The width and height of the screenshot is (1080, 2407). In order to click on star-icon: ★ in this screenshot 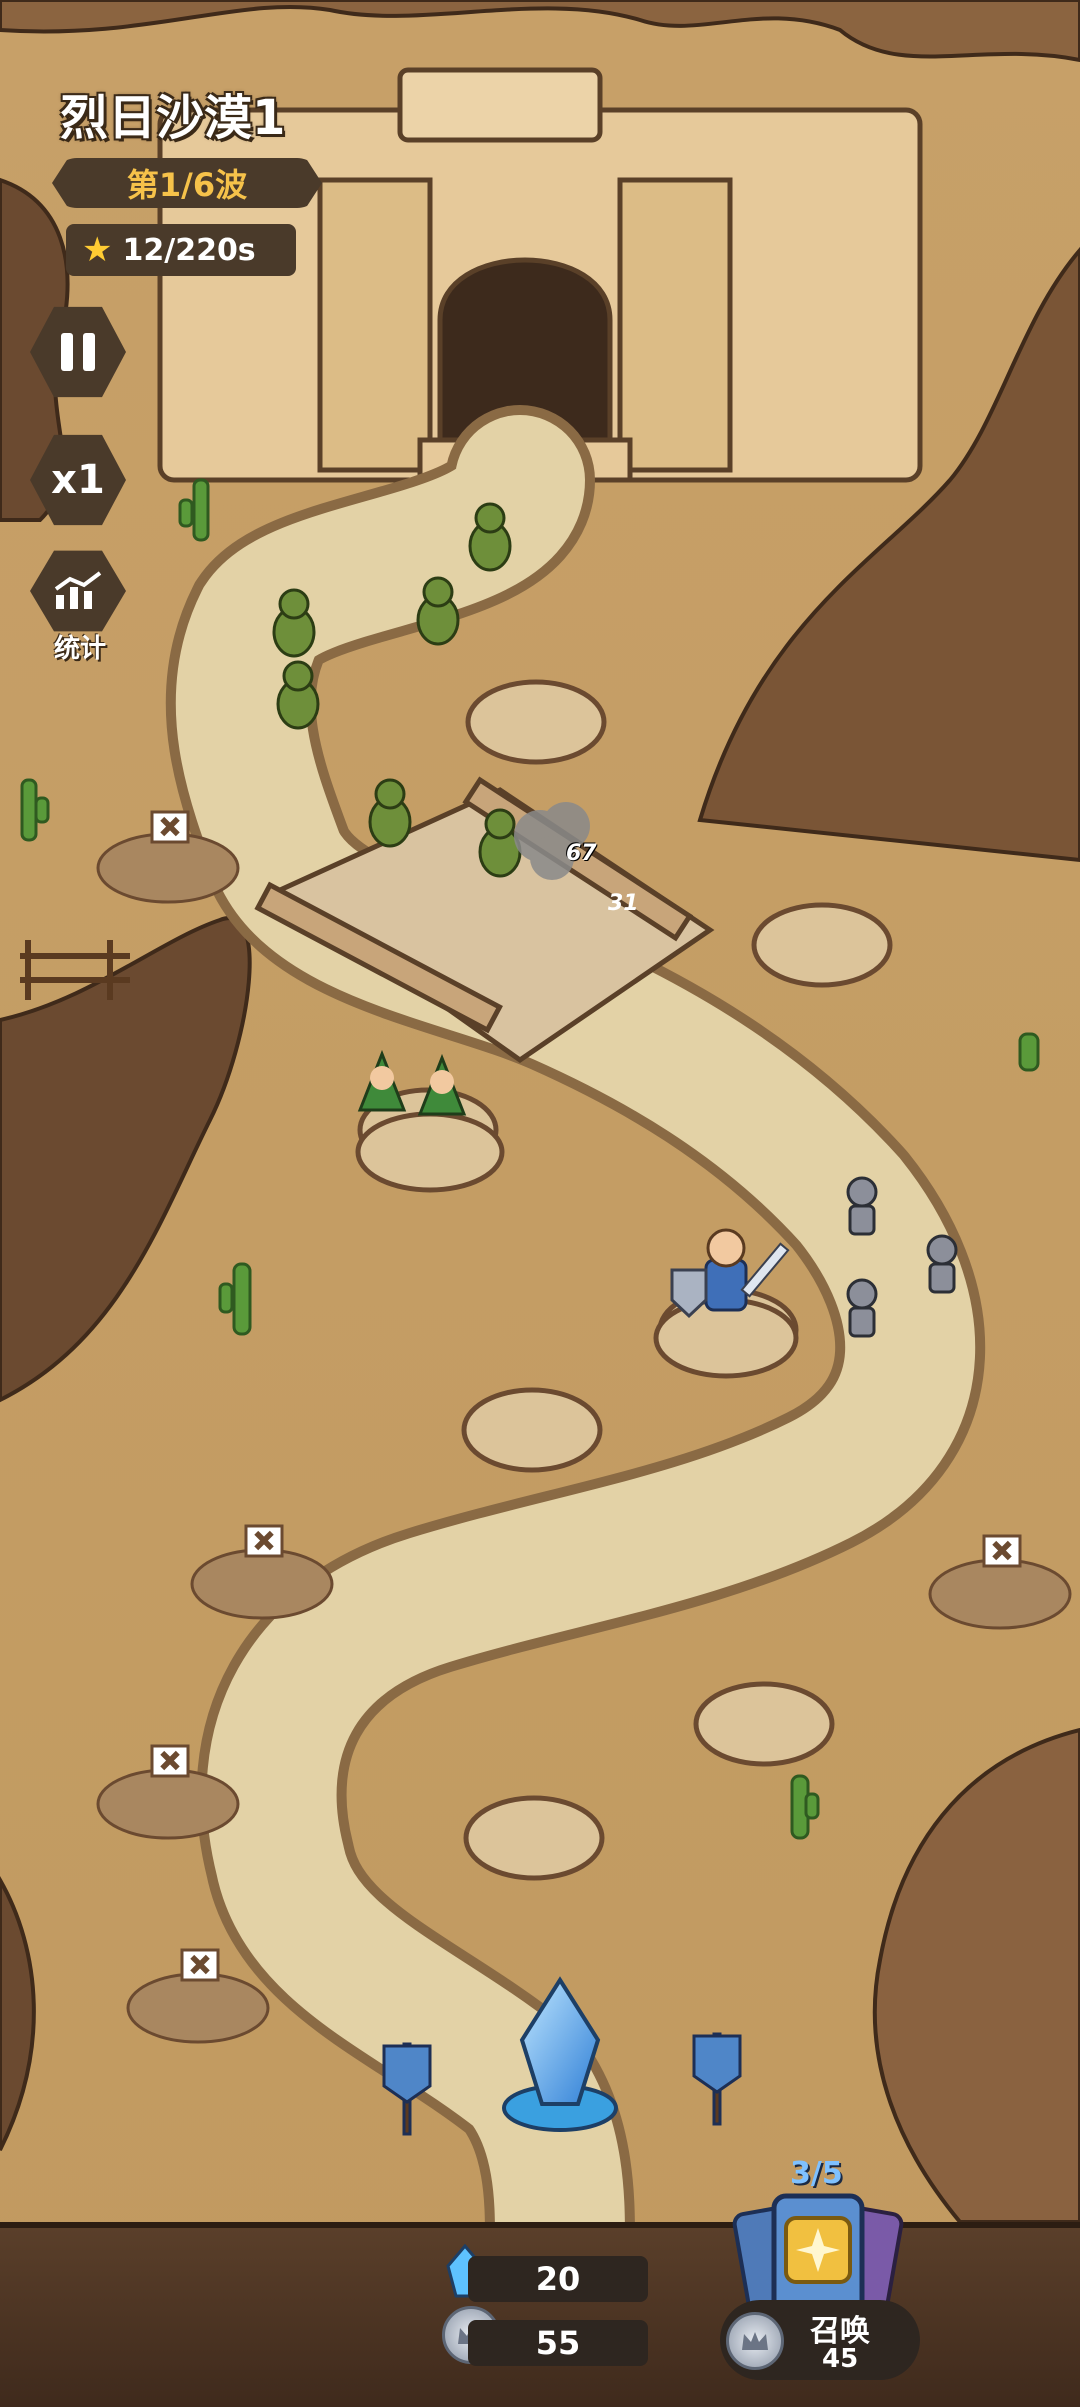, I will do `click(97, 250)`.